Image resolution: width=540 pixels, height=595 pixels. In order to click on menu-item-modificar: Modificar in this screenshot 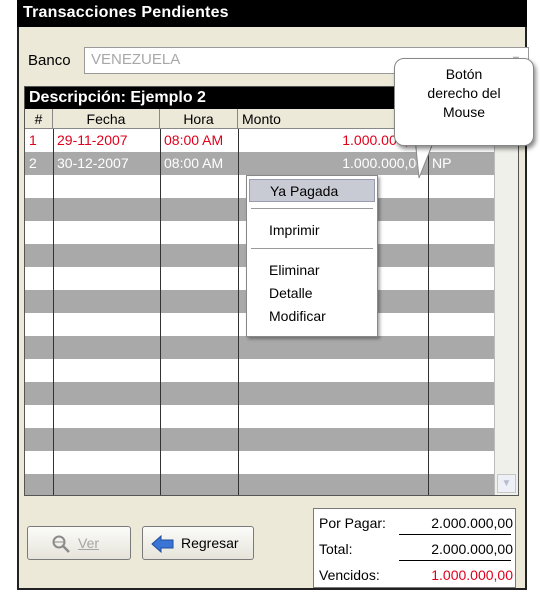, I will do `click(312, 316)`.